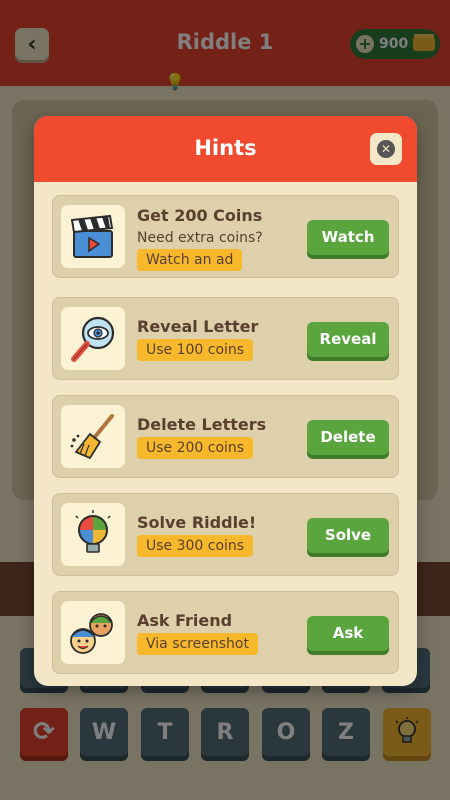  I want to click on hint-cost-tag: Use 300 coins, so click(195, 546).